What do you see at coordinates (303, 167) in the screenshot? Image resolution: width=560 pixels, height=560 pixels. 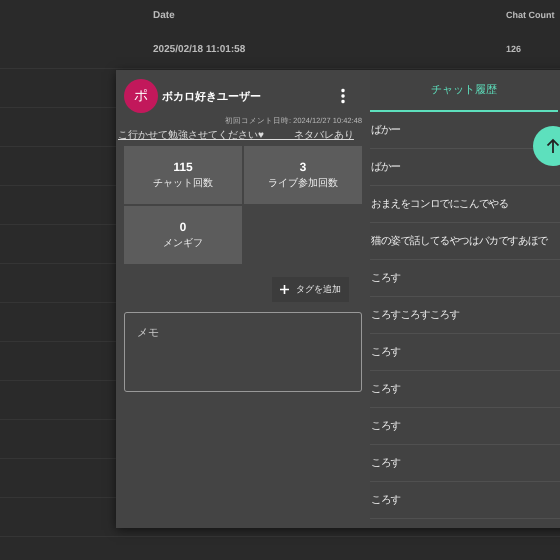 I see `stat-value: 3` at bounding box center [303, 167].